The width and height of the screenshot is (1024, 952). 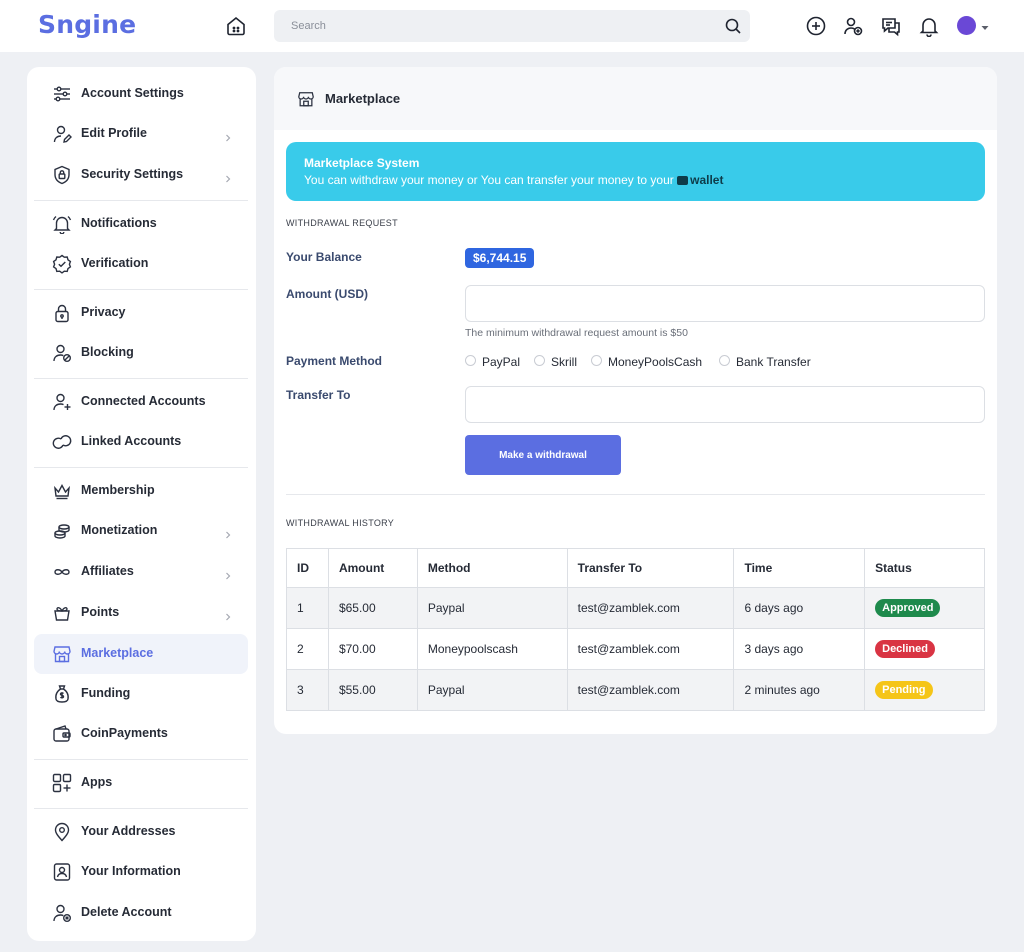 I want to click on chevron-down-icon, so click(x=985, y=25).